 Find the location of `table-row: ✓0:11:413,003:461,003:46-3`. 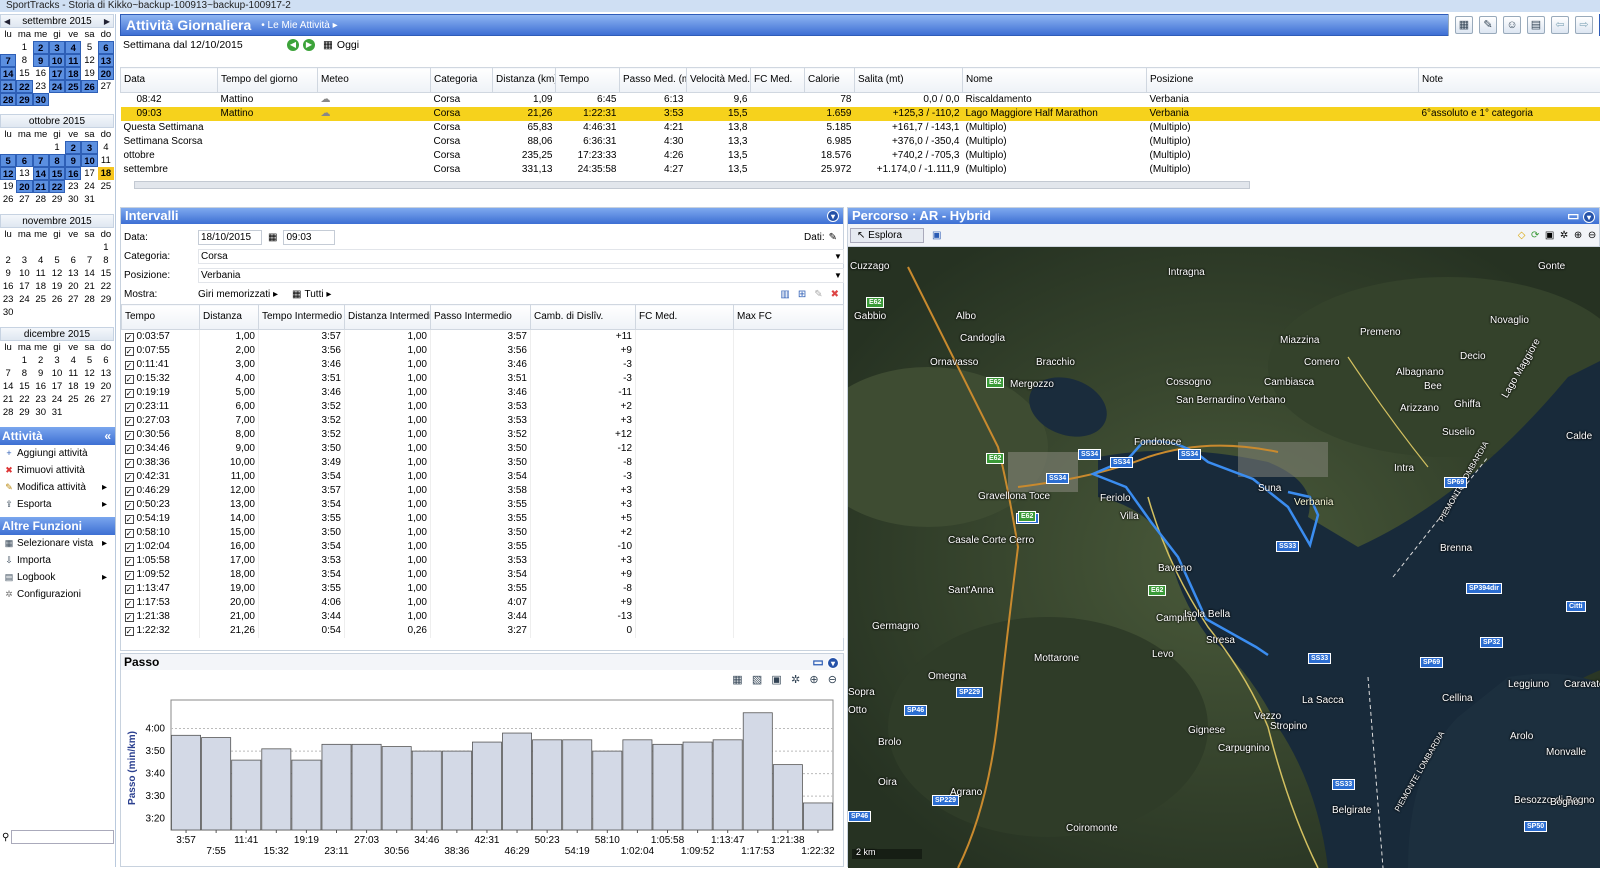

table-row: ✓0:11:413,003:461,003:46-3 is located at coordinates (483, 365).